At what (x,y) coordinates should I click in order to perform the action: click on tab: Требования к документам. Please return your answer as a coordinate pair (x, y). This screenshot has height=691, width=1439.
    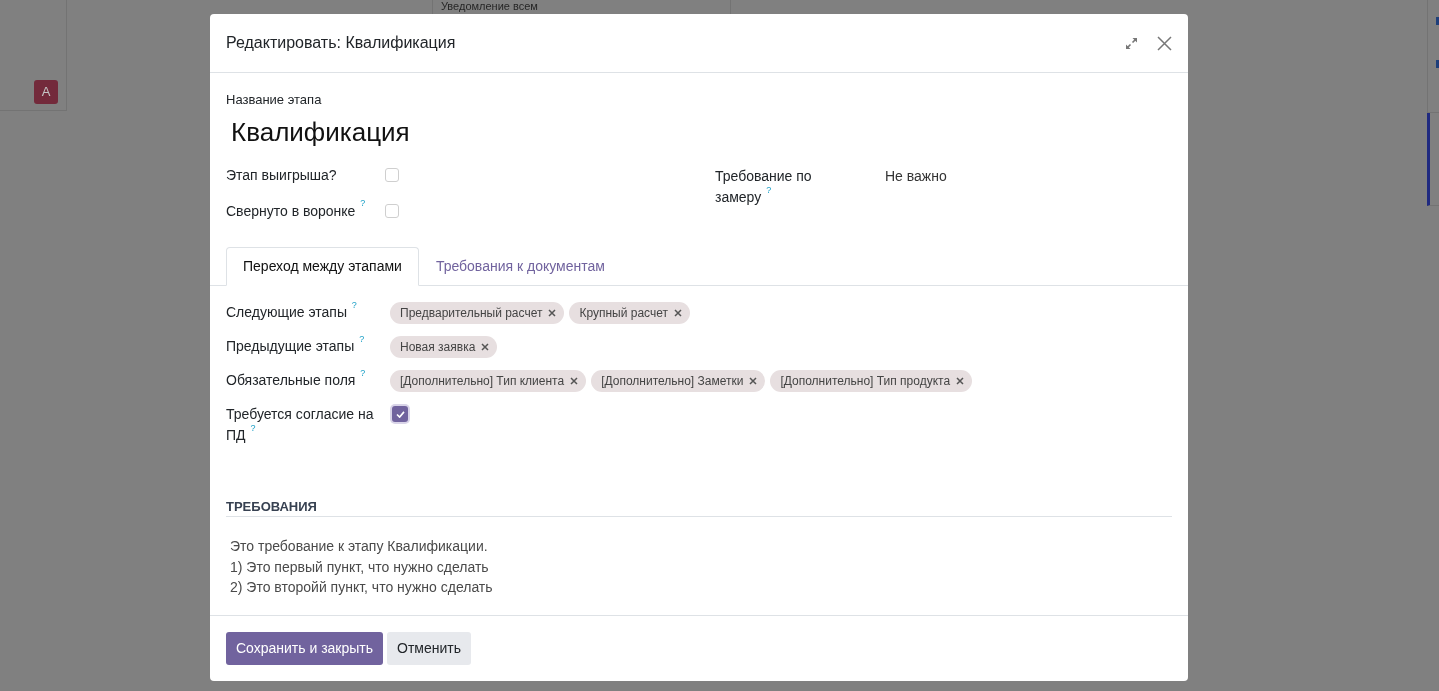
    Looking at the image, I should click on (520, 266).